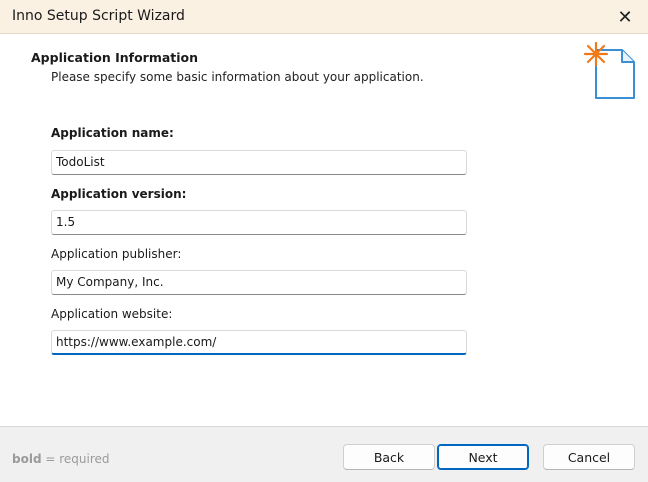 This screenshot has width=648, height=482. Describe the element at coordinates (609, 70) in the screenshot. I see `wizard-document-star-icon` at that location.